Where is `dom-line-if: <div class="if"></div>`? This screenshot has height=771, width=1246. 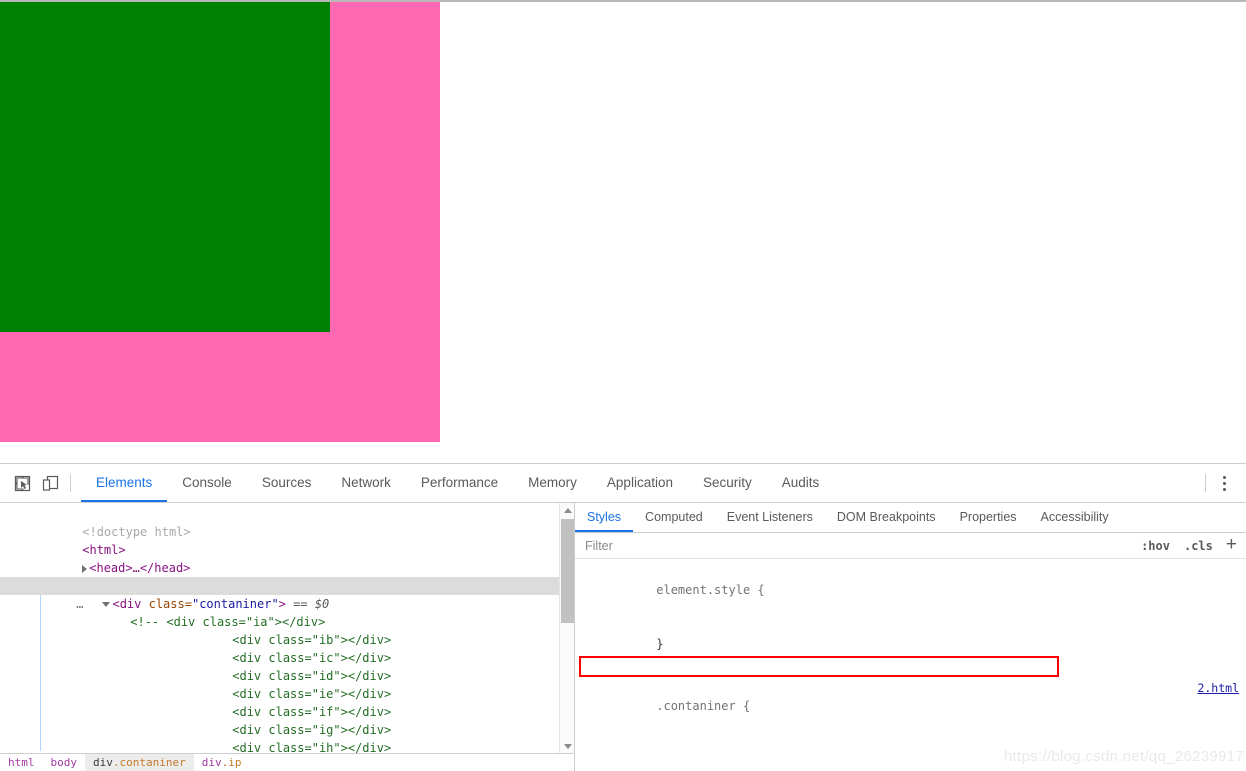
dom-line-if: <div class="if"></div> is located at coordinates (287, 702).